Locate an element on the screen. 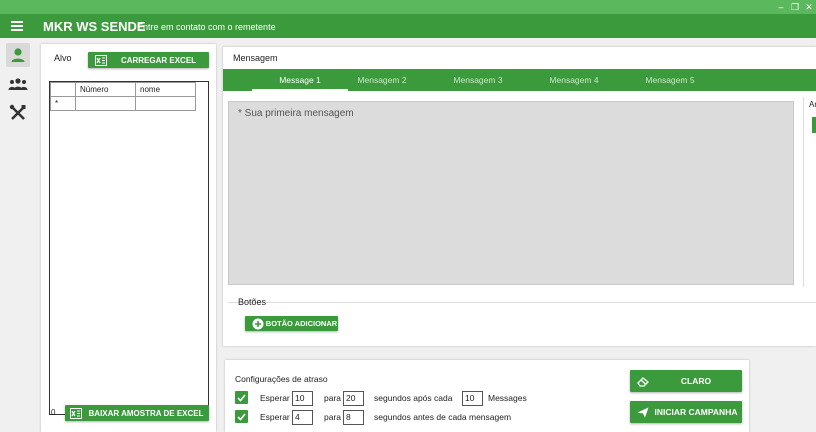  tab-message-5: Mensagem 5 is located at coordinates (670, 80).